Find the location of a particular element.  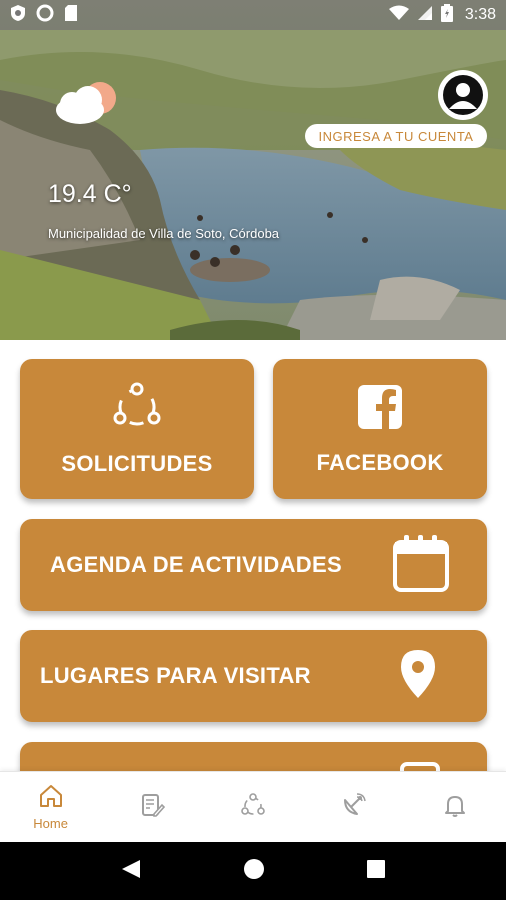

bottom-navigation: Home is located at coordinates (253, 806).